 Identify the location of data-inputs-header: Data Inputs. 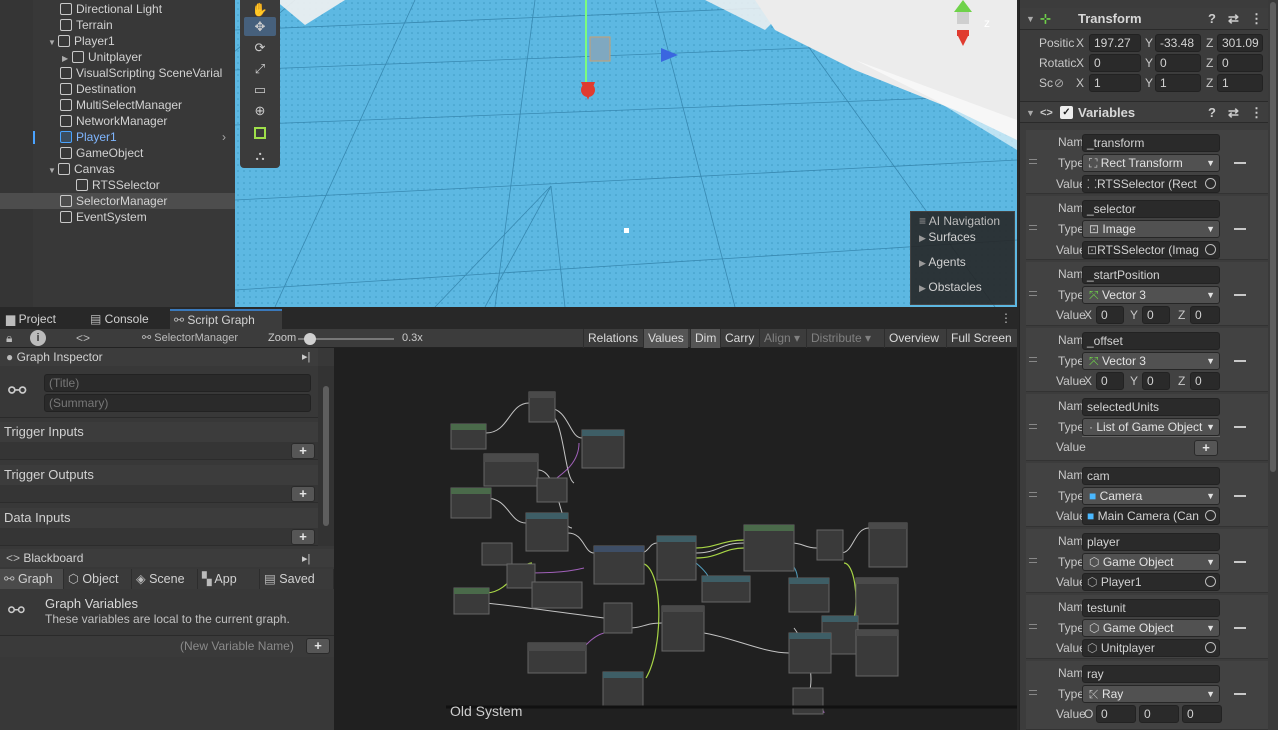
(159, 518).